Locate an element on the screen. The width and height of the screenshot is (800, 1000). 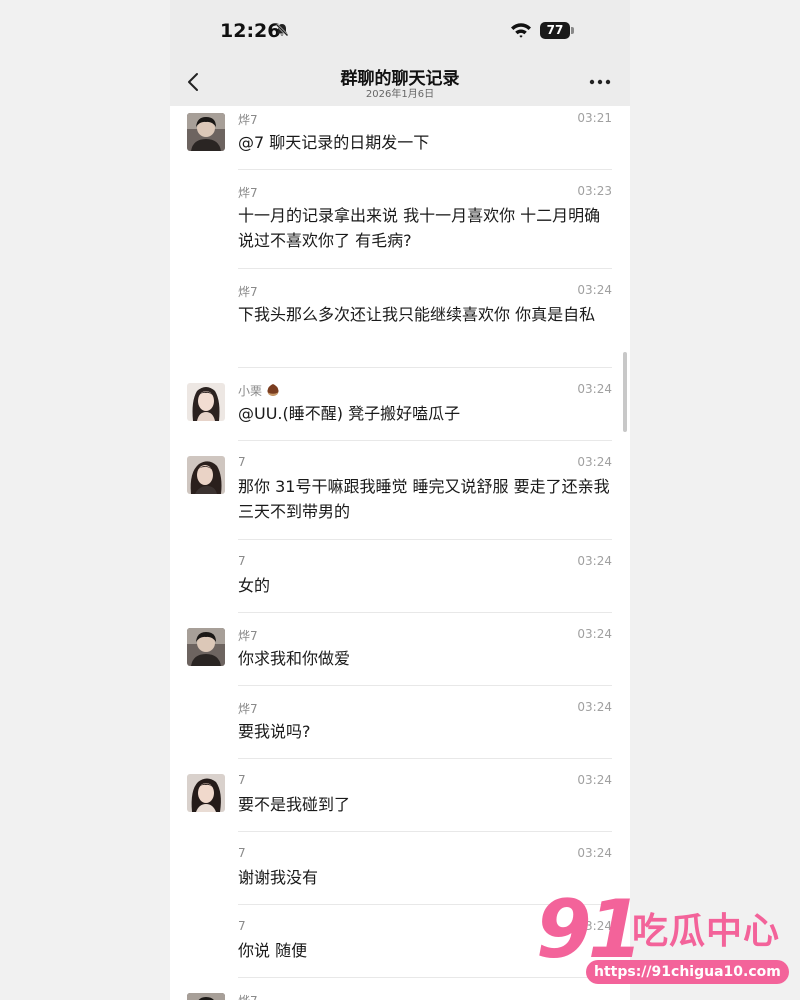
watermark-url: https://91chigua10.com is located at coordinates (687, 972).